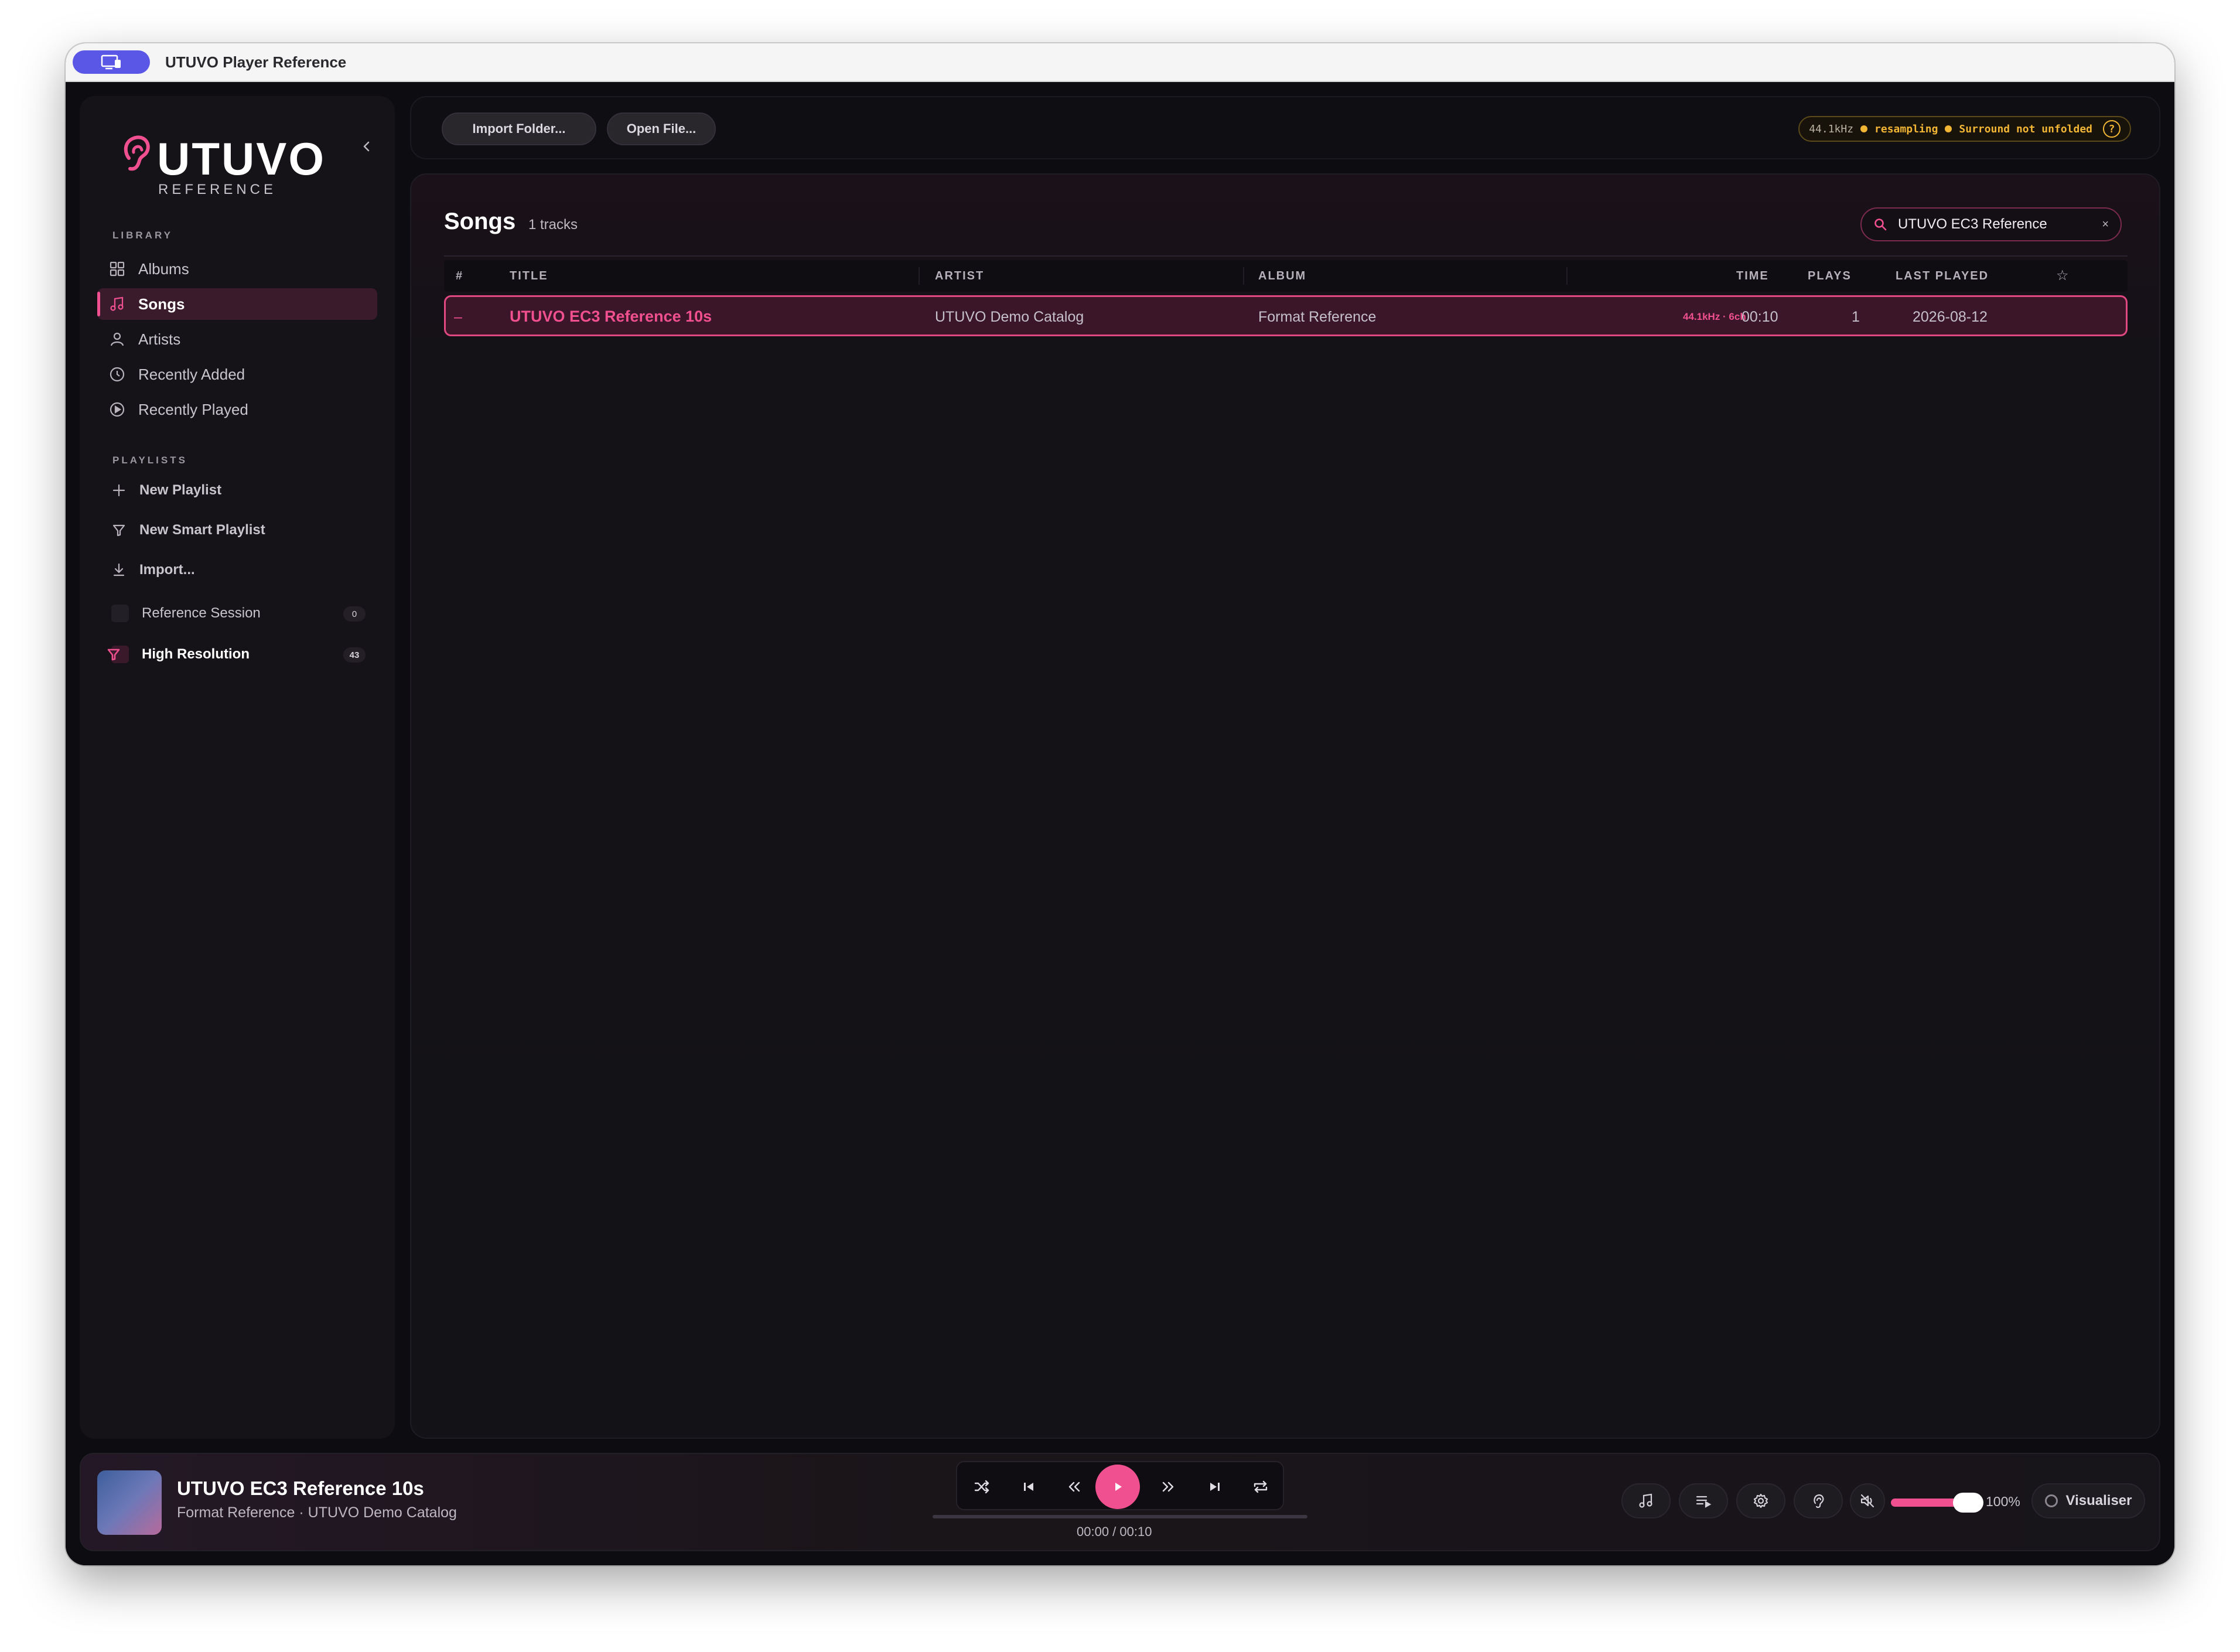 The height and width of the screenshot is (1652, 2240). I want to click on play-icon, so click(1118, 1487).